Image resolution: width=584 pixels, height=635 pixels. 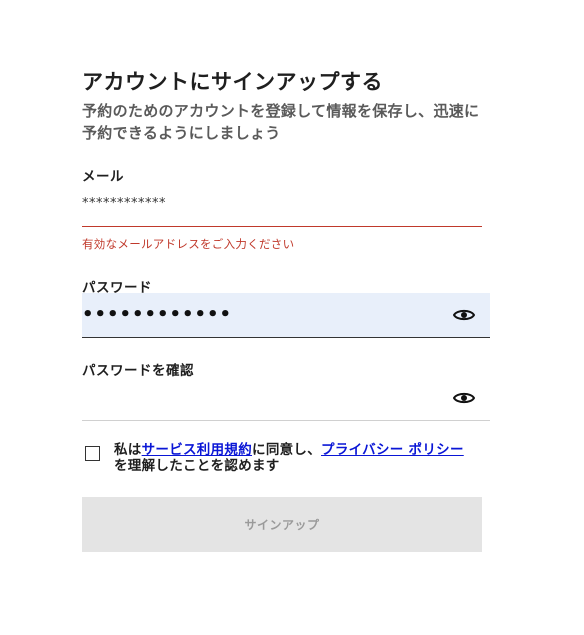 What do you see at coordinates (157, 314) in the screenshot?
I see `password-value: ••••••••••••` at bounding box center [157, 314].